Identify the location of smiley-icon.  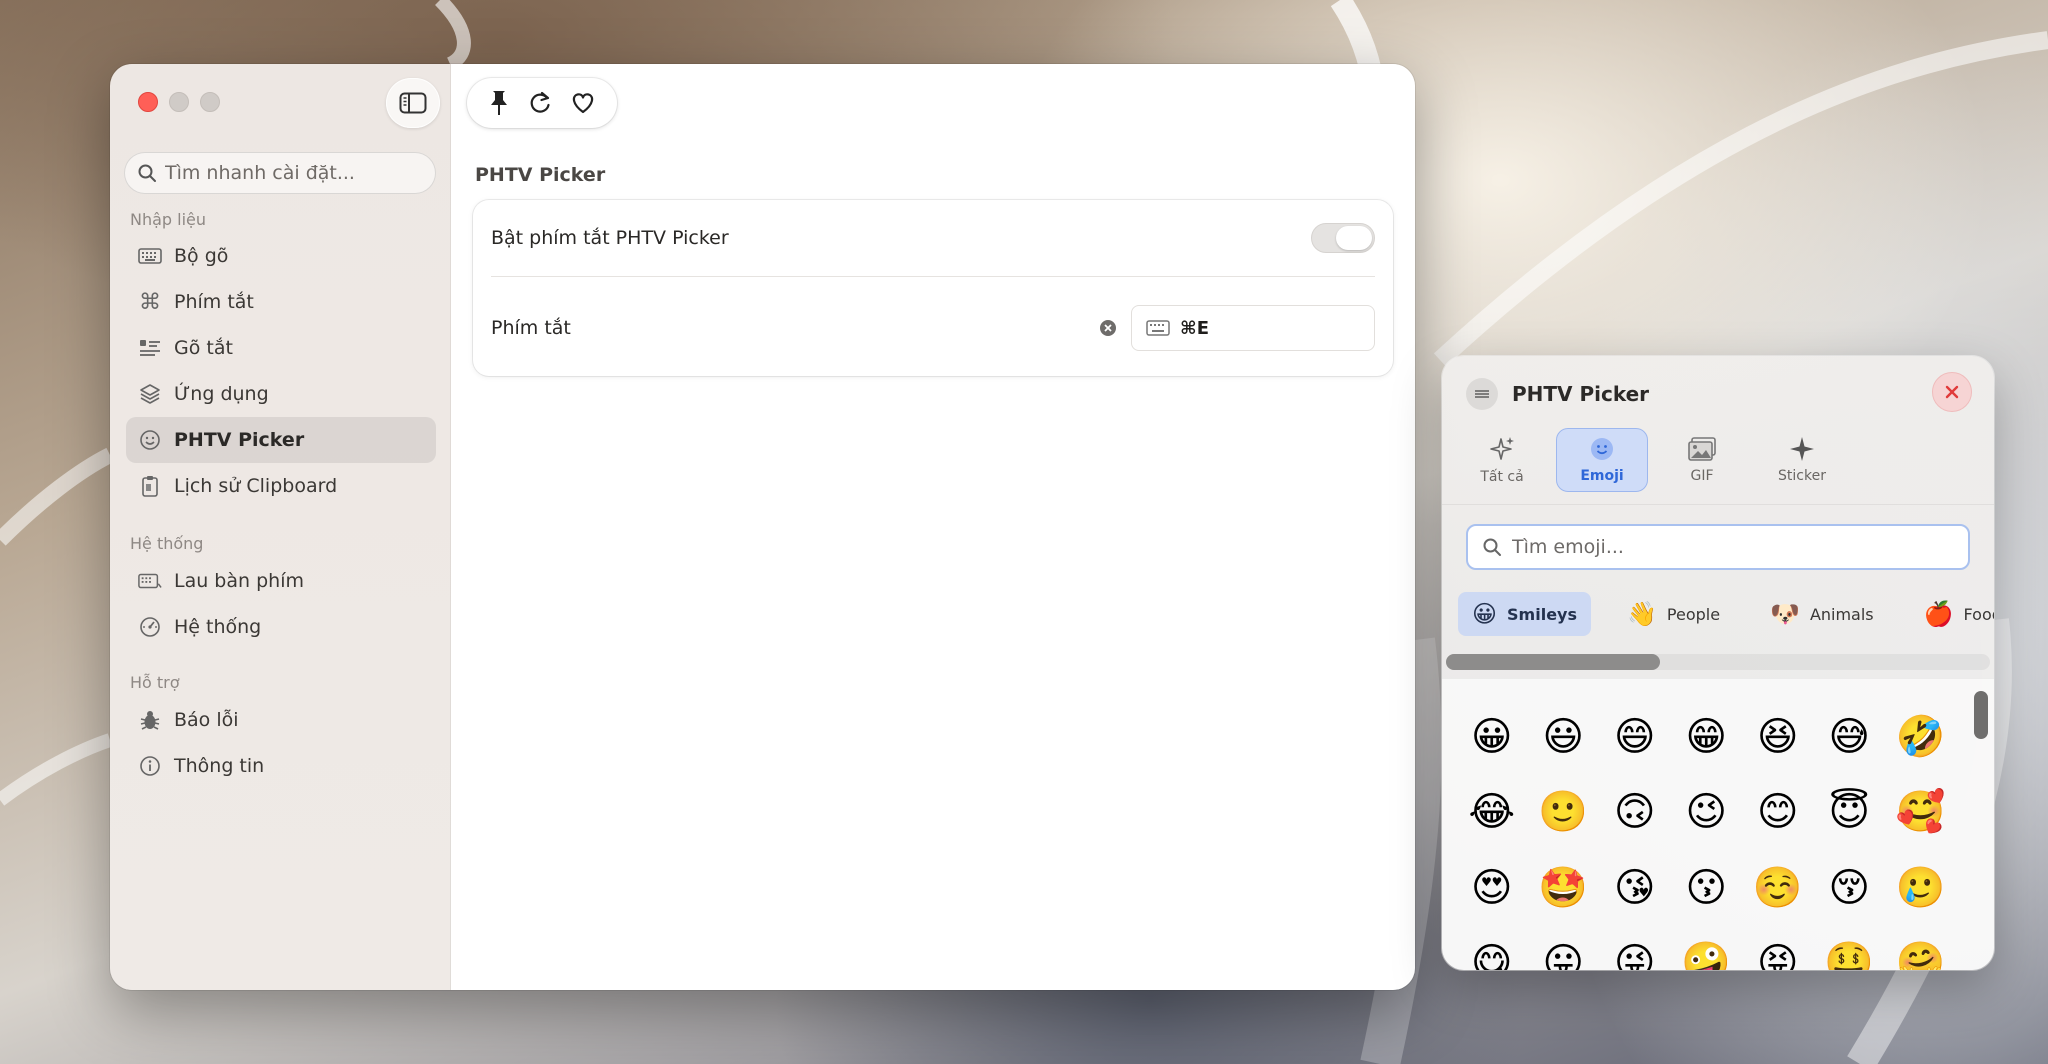
(150, 440).